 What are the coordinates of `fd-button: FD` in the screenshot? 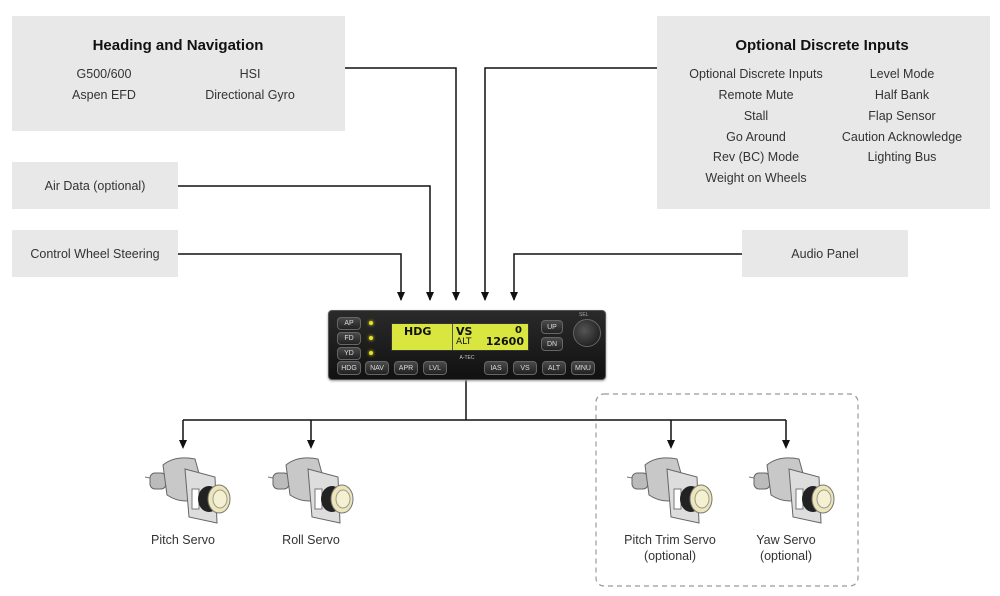 It's located at (349, 338).